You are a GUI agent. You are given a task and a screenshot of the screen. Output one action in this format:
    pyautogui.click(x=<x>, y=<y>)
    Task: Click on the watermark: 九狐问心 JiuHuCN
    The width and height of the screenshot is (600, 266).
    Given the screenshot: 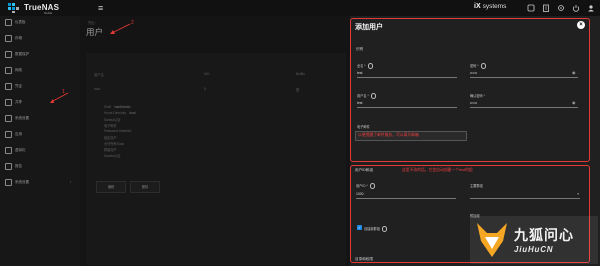 What is the action you would take?
    pyautogui.click(x=534, y=240)
    